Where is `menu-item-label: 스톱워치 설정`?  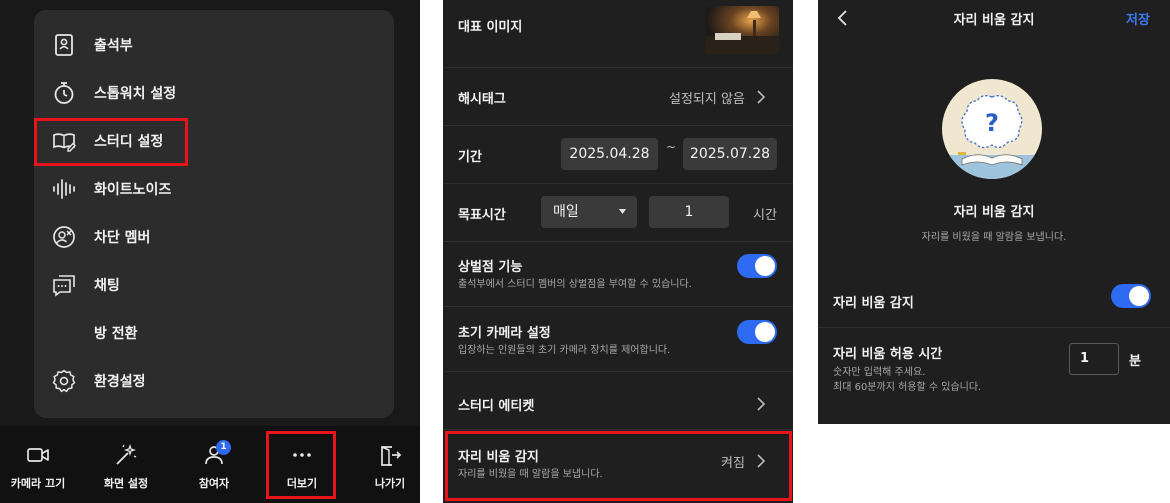
menu-item-label: 스톱워치 설정 is located at coordinates (135, 94).